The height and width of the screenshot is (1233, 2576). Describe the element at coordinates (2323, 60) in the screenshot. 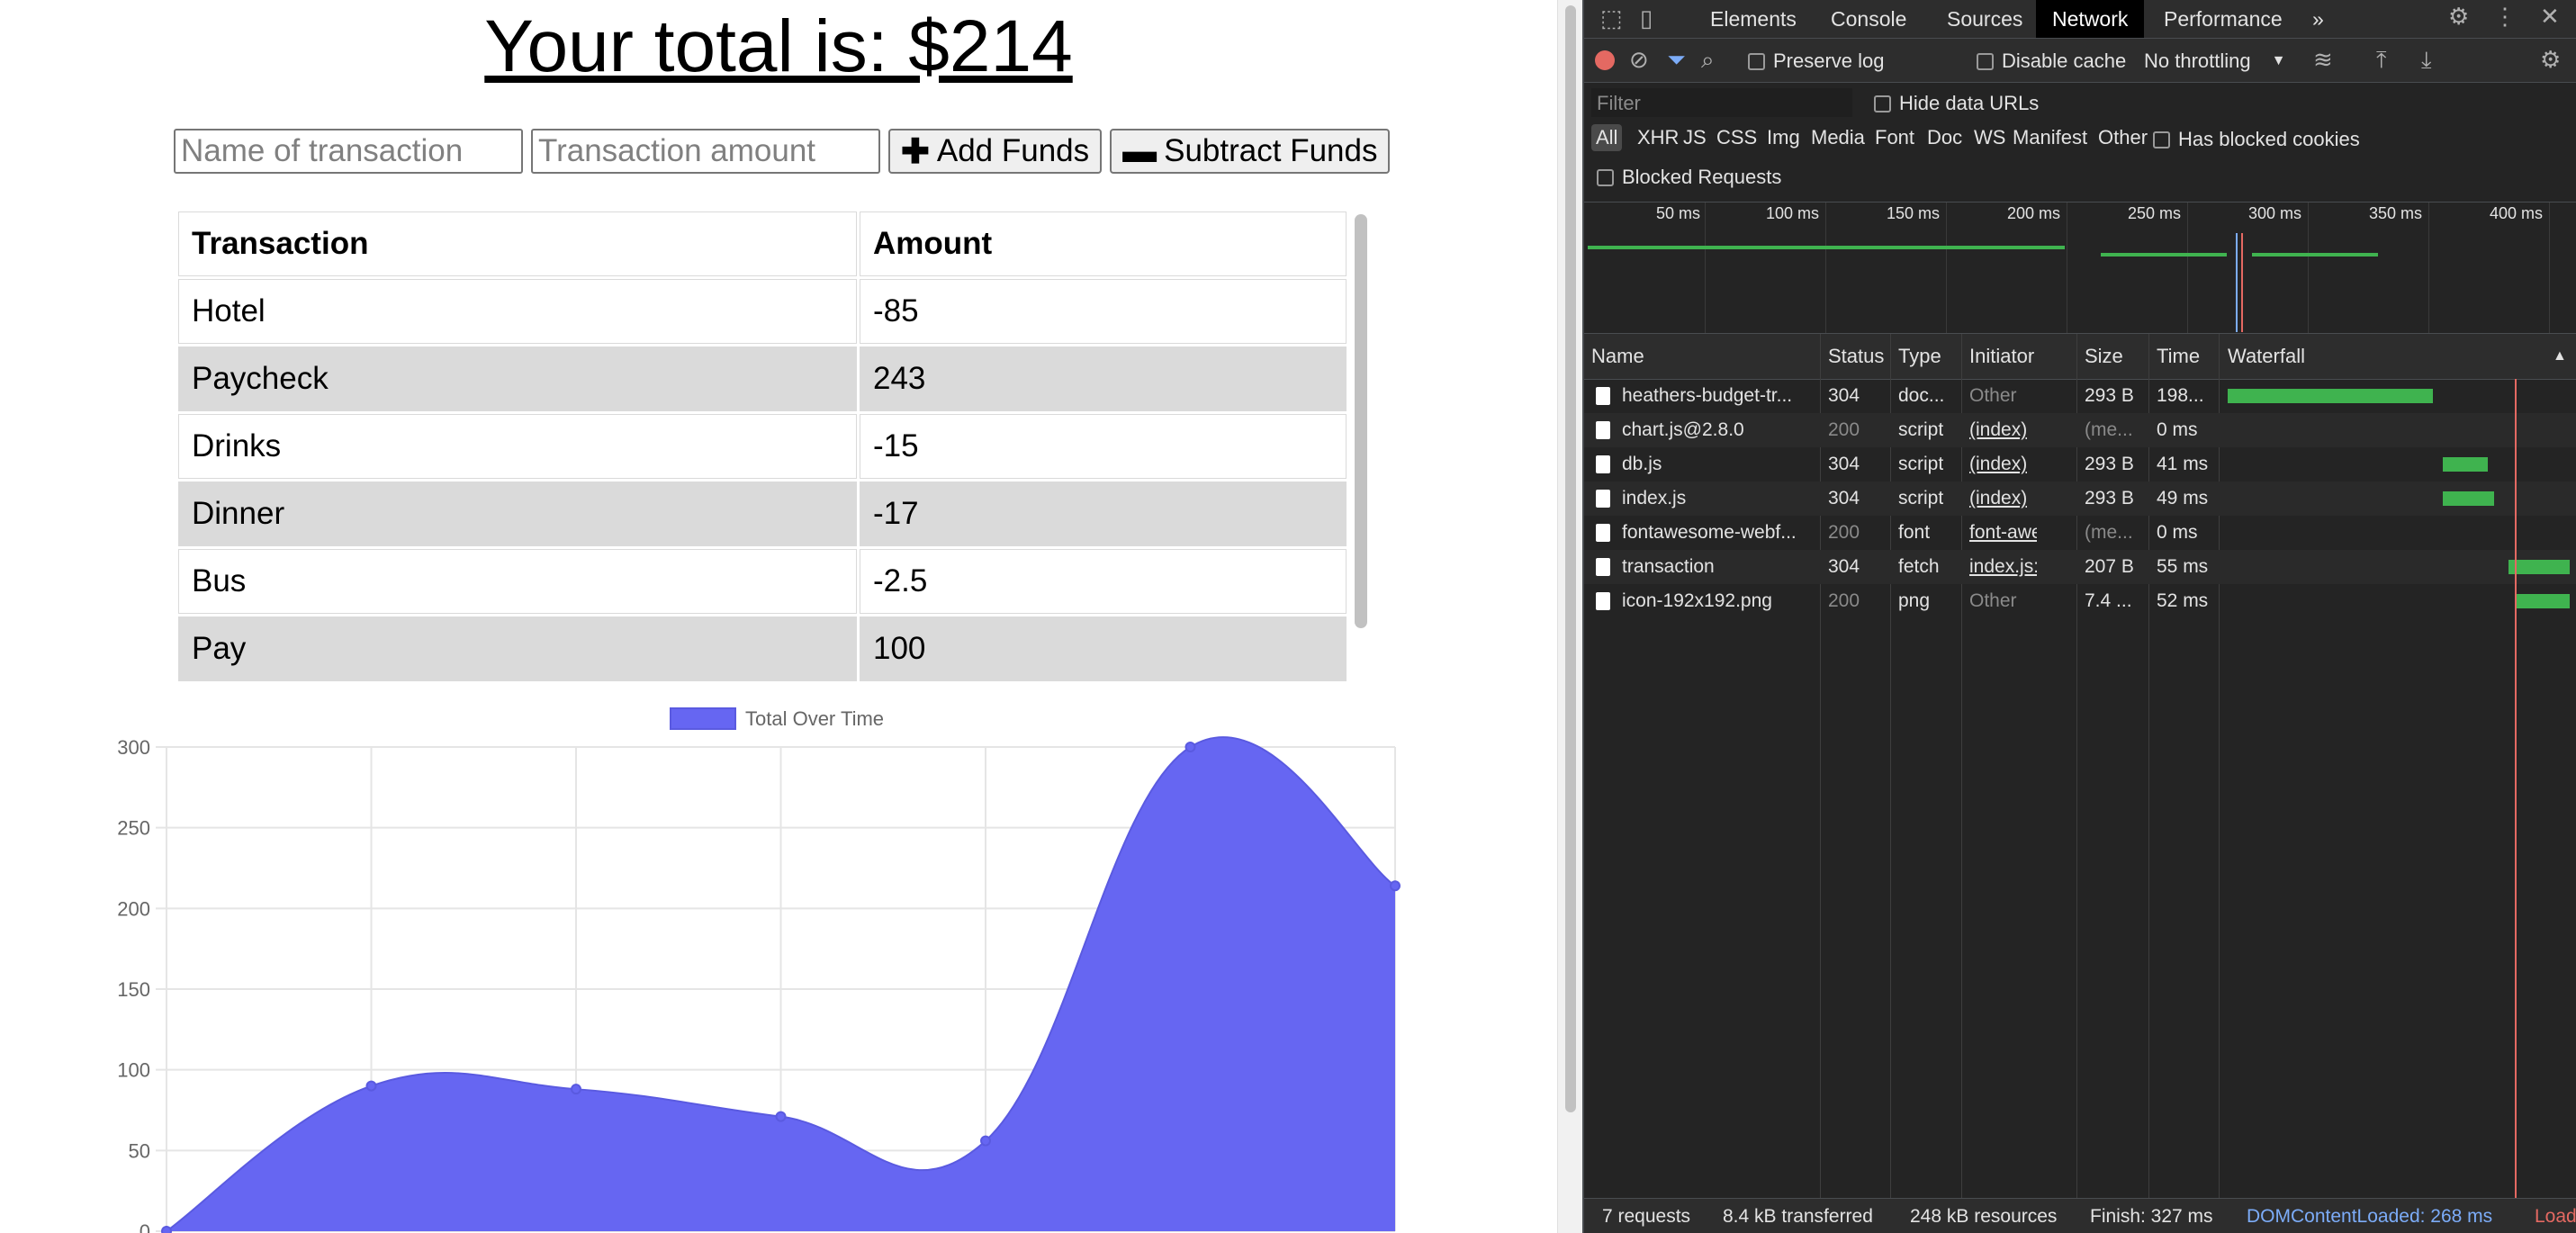

I see `network-conditions-icon: ≋` at that location.